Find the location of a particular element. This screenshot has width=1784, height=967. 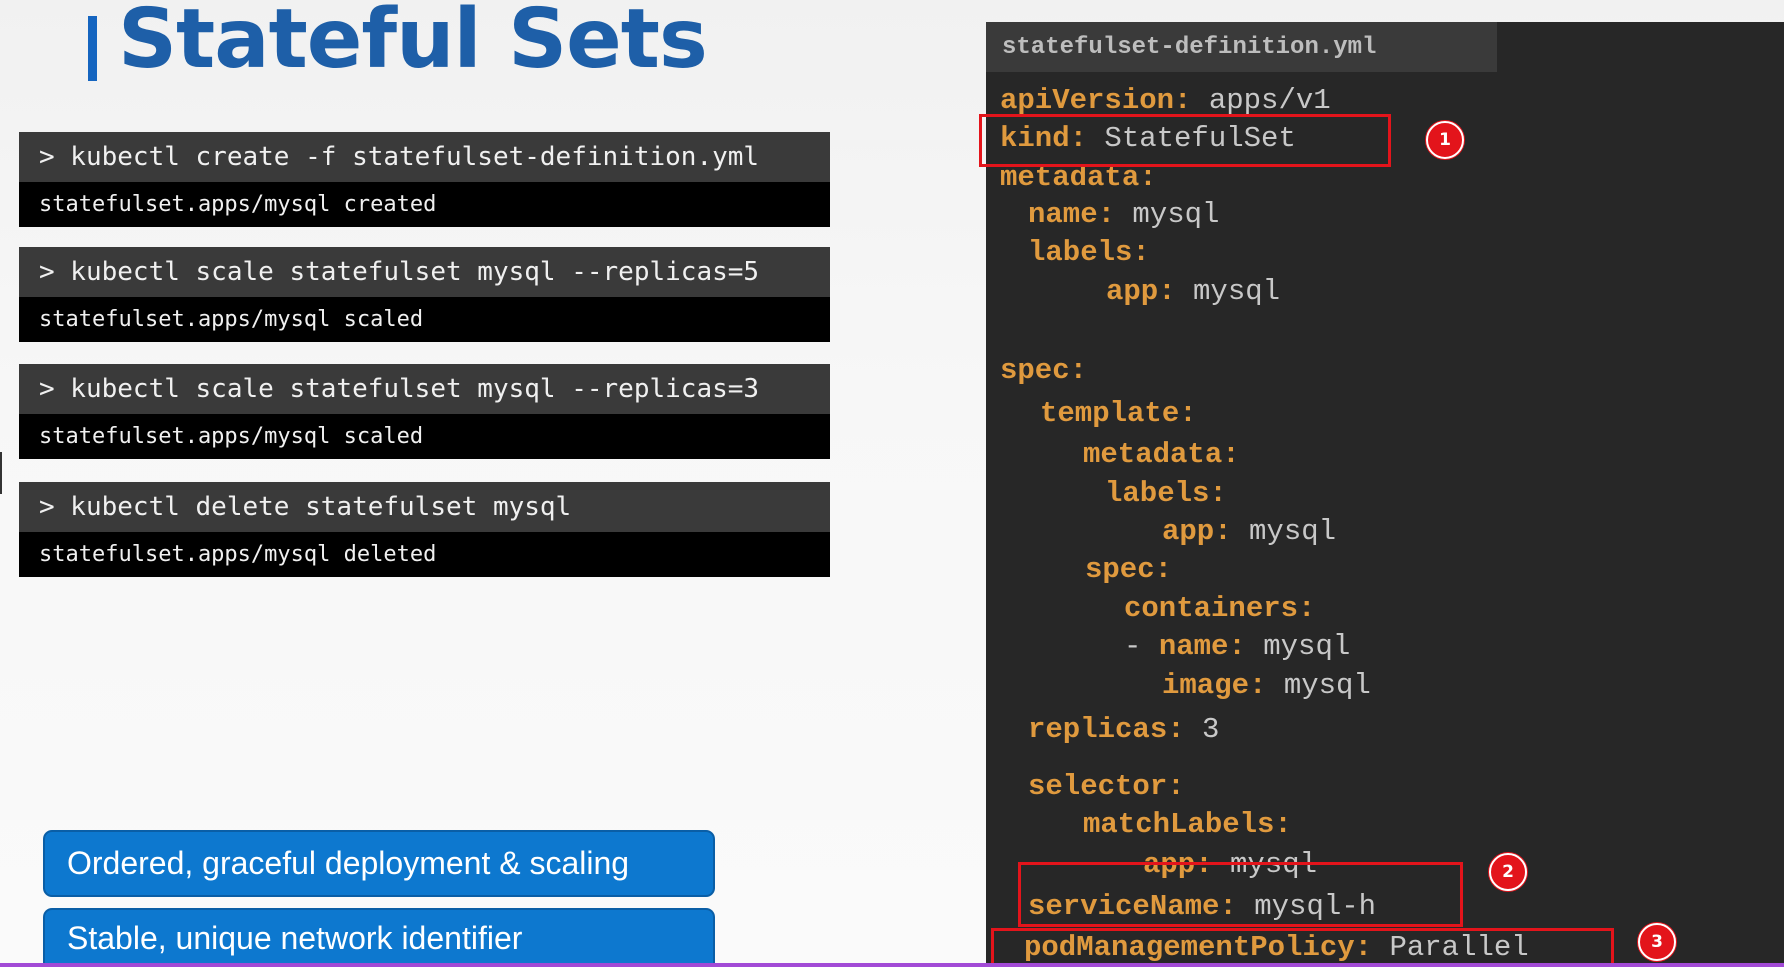

feature-label: Stable, unique network identifier is located at coordinates (295, 938).